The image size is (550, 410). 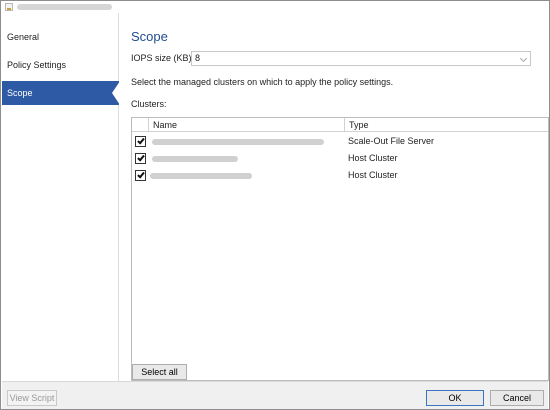 I want to click on dialog-footer: View Script OK Cancel, so click(x=275, y=395).